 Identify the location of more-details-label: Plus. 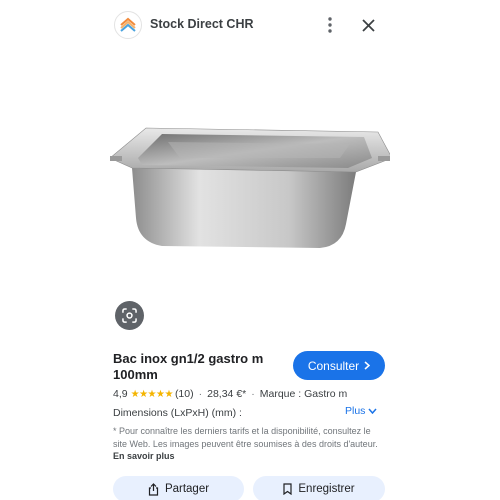
(355, 411).